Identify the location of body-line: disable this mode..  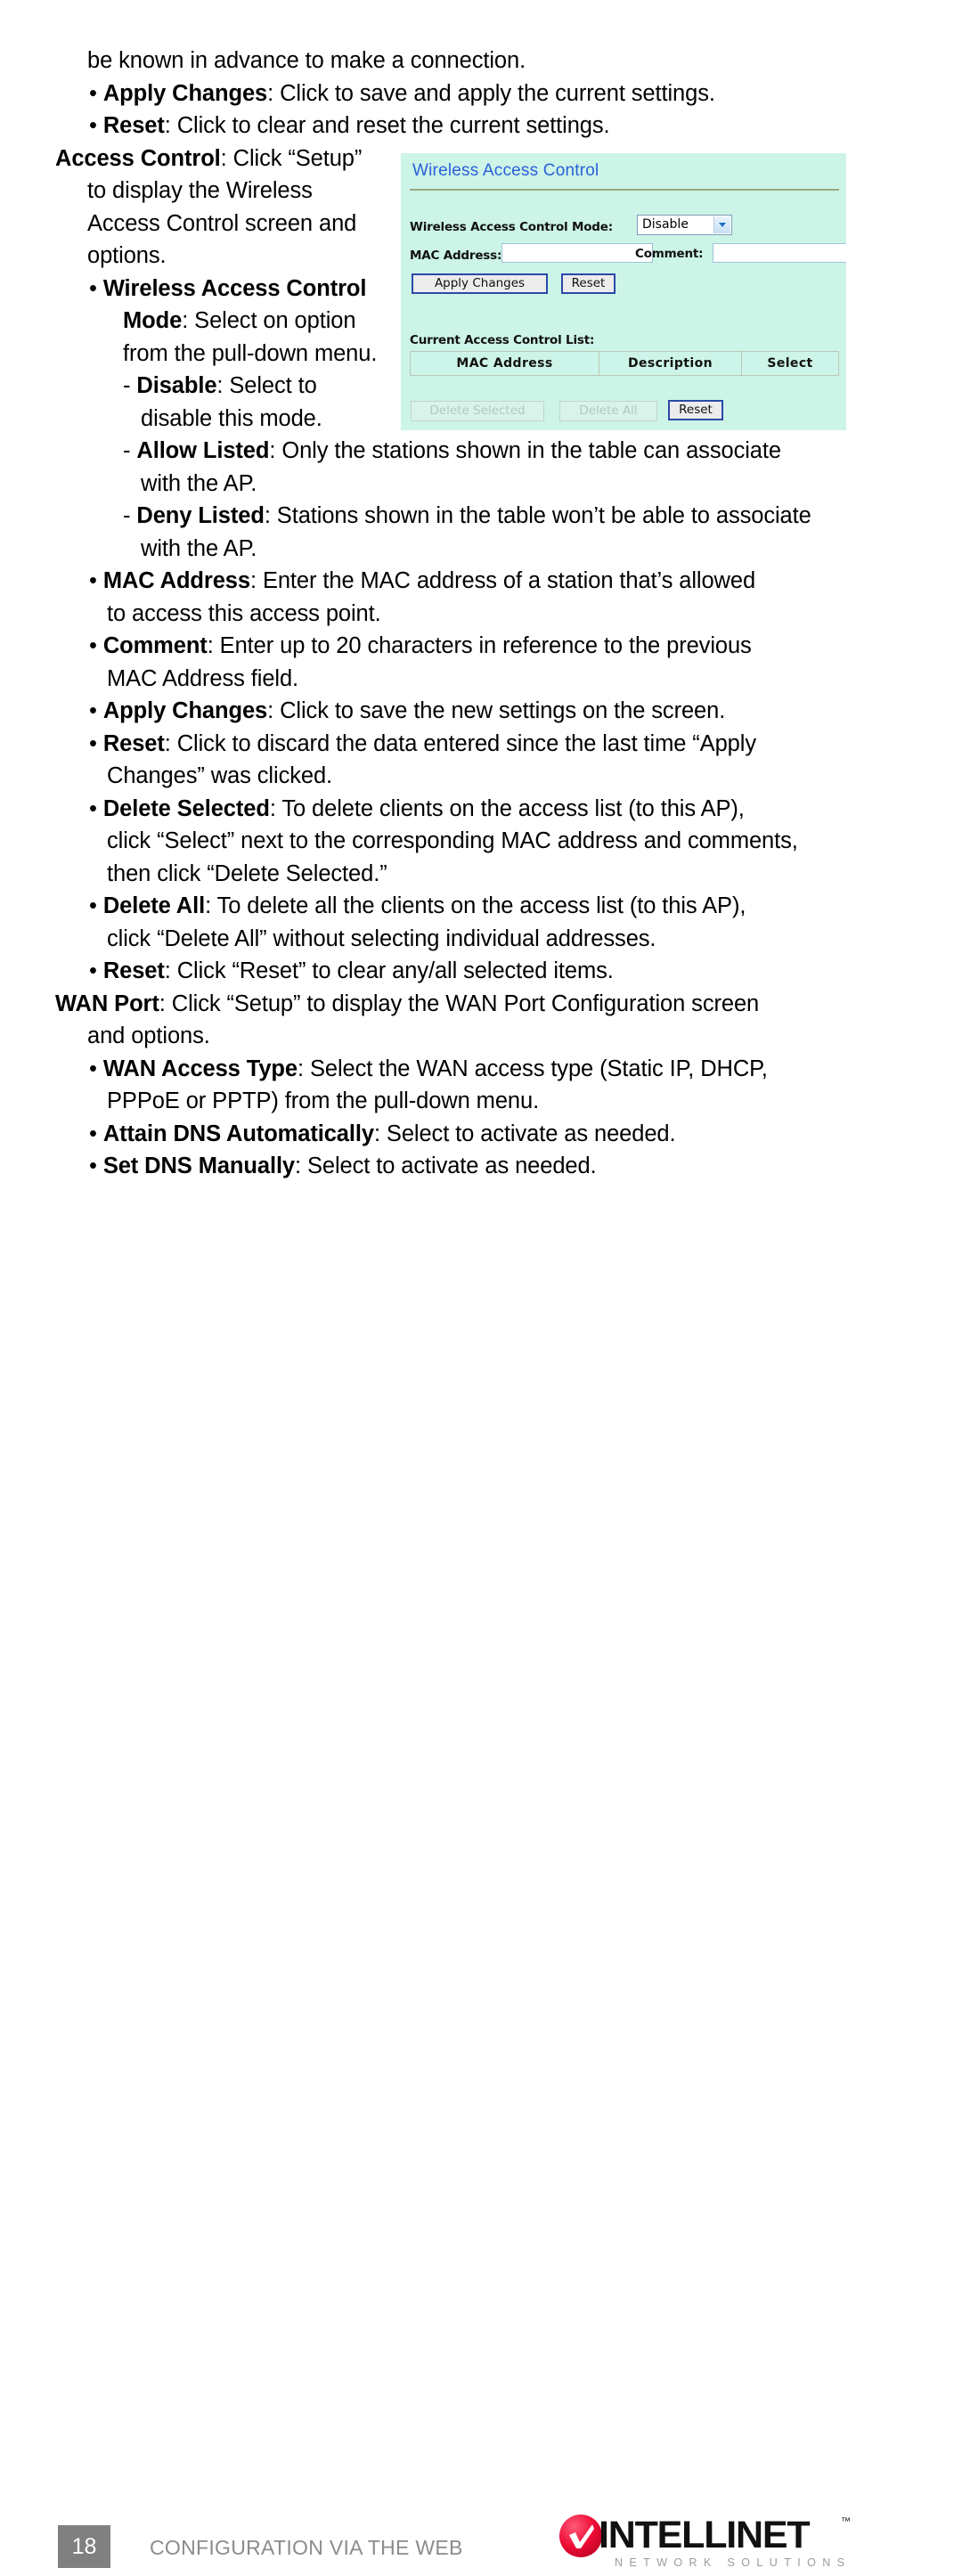
(232, 418).